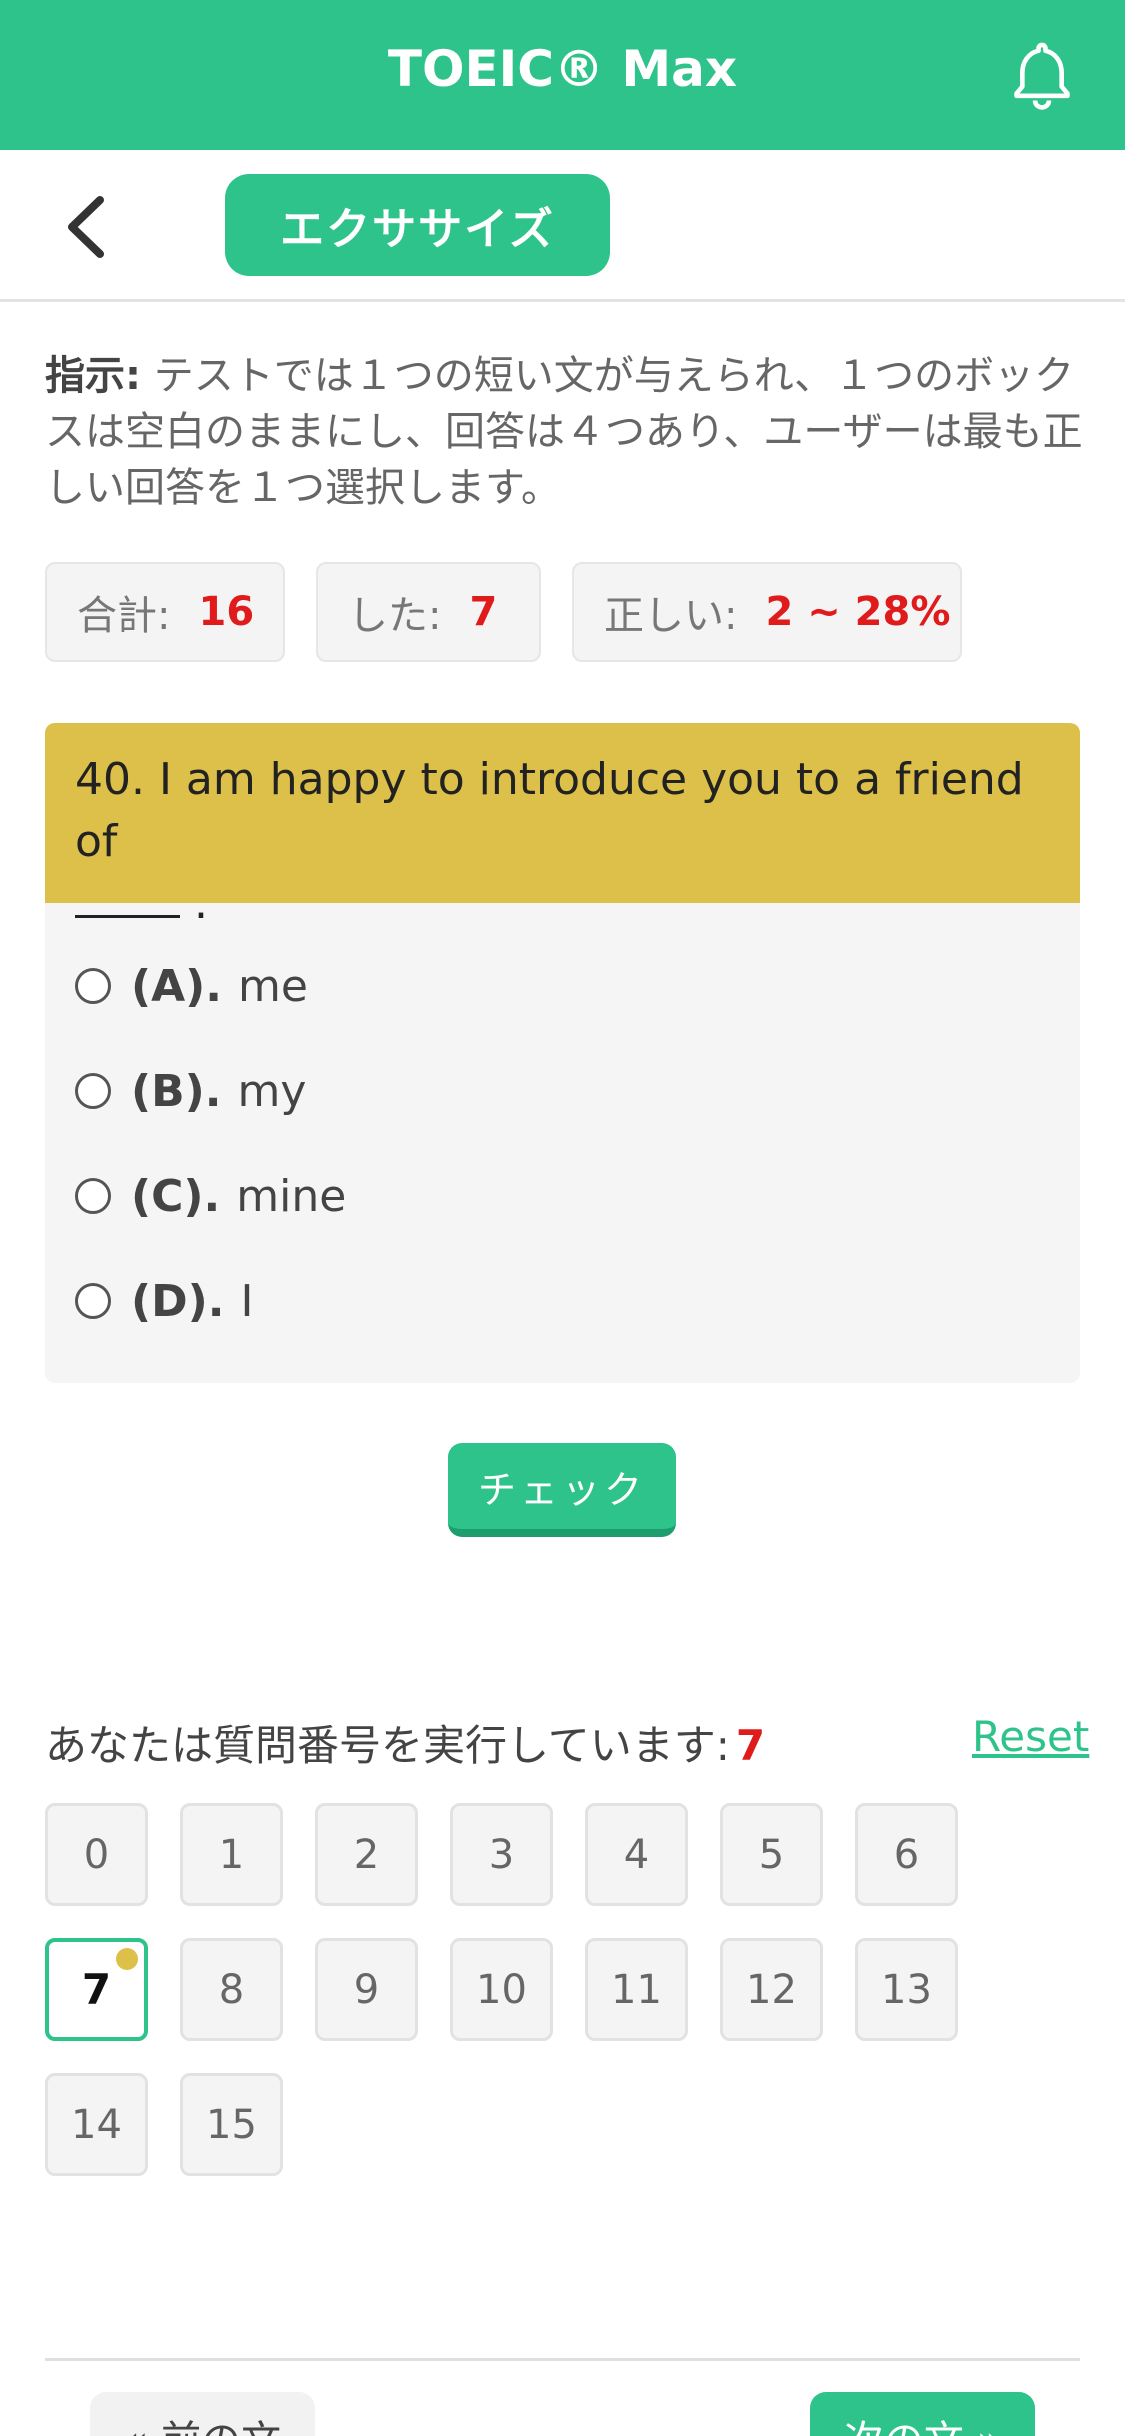 This screenshot has height=2436, width=1125. Describe the element at coordinates (272, 1091) in the screenshot. I see `option-b-text: my` at that location.